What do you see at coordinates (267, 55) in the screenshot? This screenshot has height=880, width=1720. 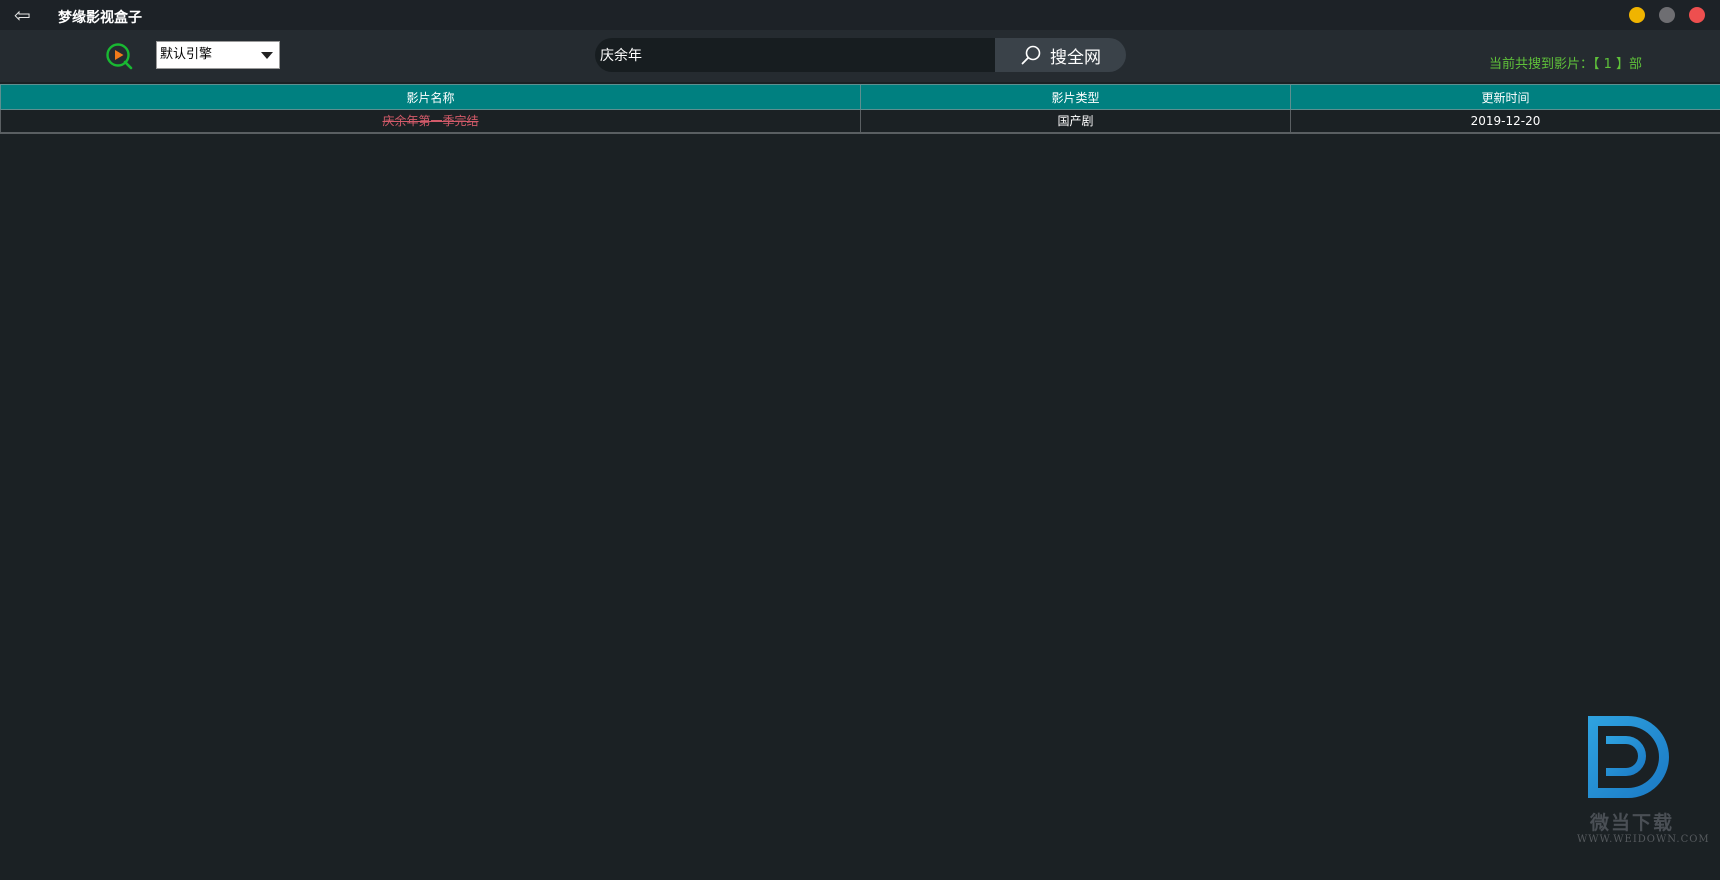 I see `chevron-down-icon` at bounding box center [267, 55].